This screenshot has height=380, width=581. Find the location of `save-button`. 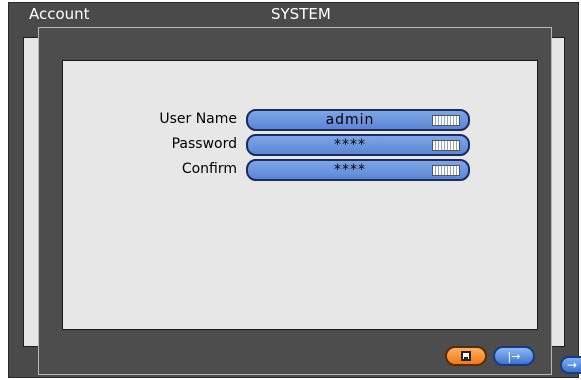

save-button is located at coordinates (466, 356).